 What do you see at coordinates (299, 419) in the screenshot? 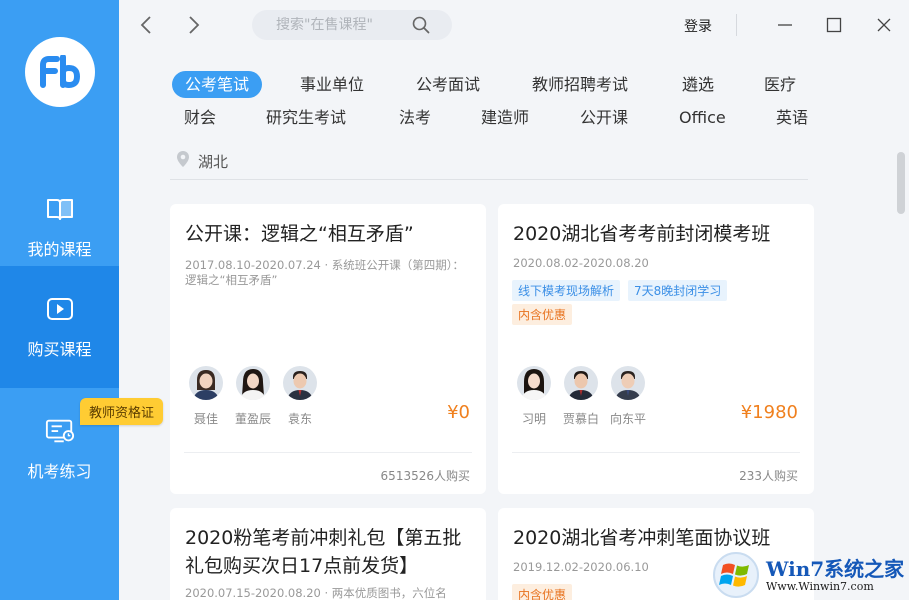
I see `teacher-name: 袁东` at bounding box center [299, 419].